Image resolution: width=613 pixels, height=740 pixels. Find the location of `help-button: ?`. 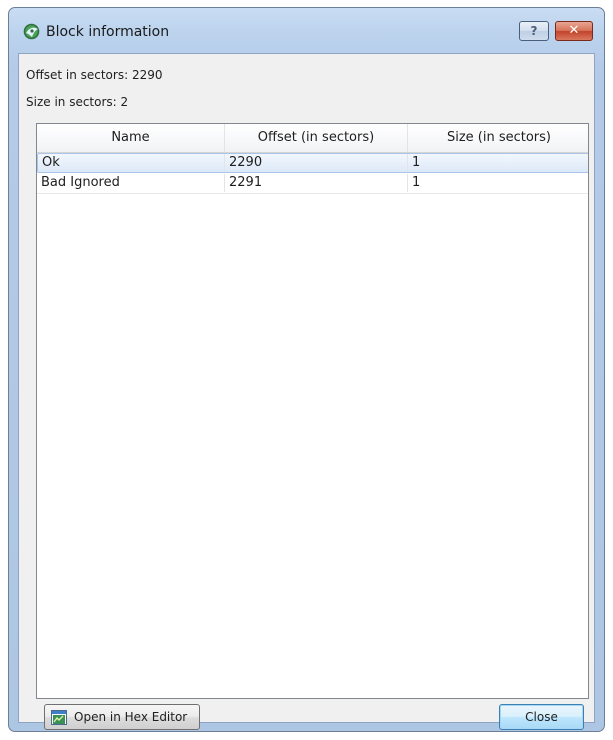

help-button: ? is located at coordinates (534, 31).